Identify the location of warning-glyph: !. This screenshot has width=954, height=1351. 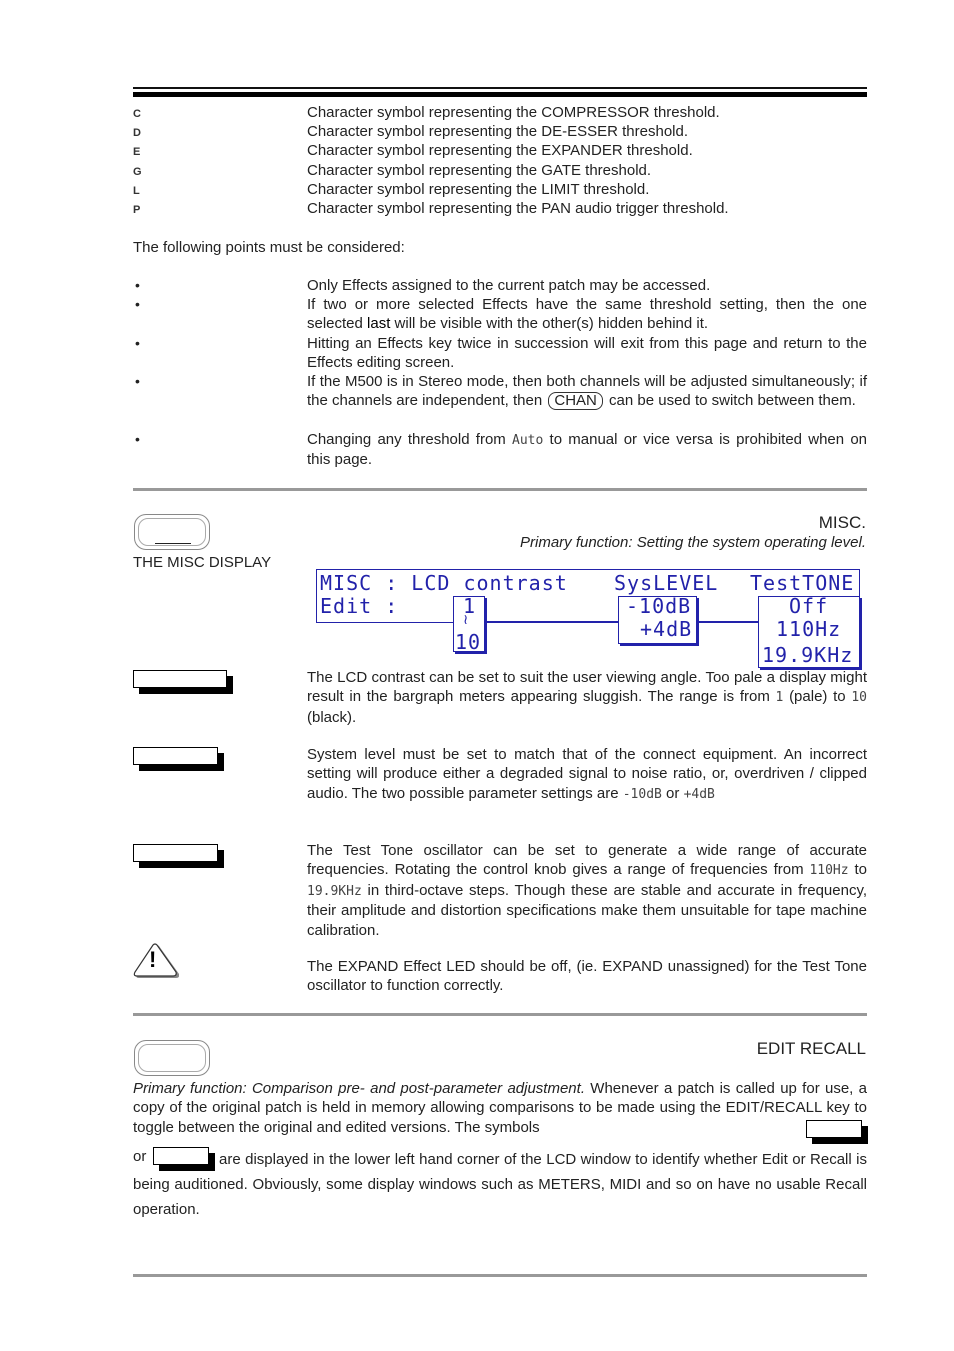
(153, 959).